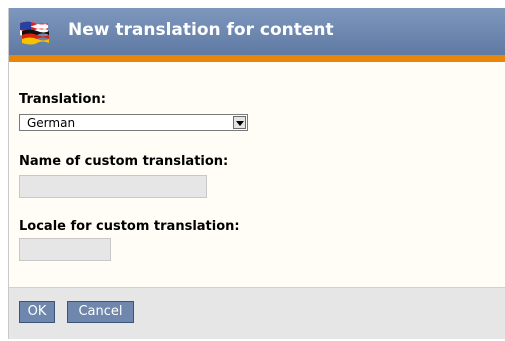 The height and width of the screenshot is (341, 505). Describe the element at coordinates (34, 33) in the screenshot. I see `us-german-flag-icon` at that location.